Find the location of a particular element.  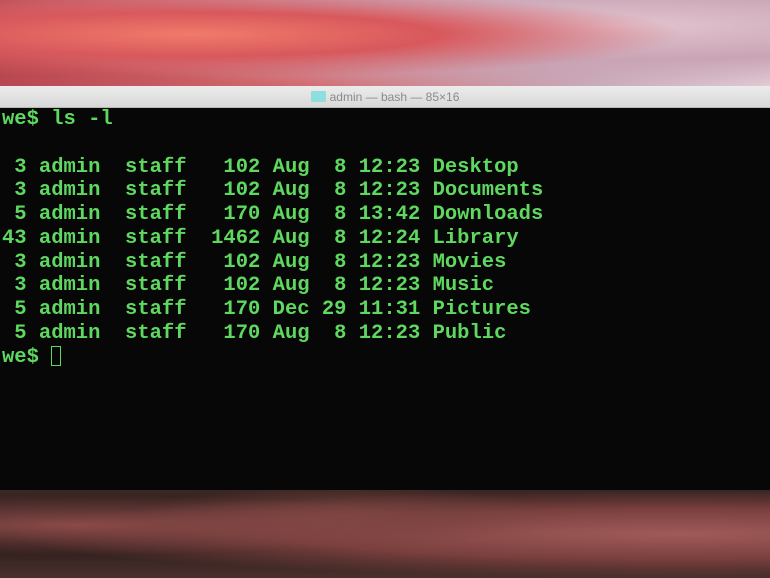

desktop-wallpaper-sky is located at coordinates (385, 43).